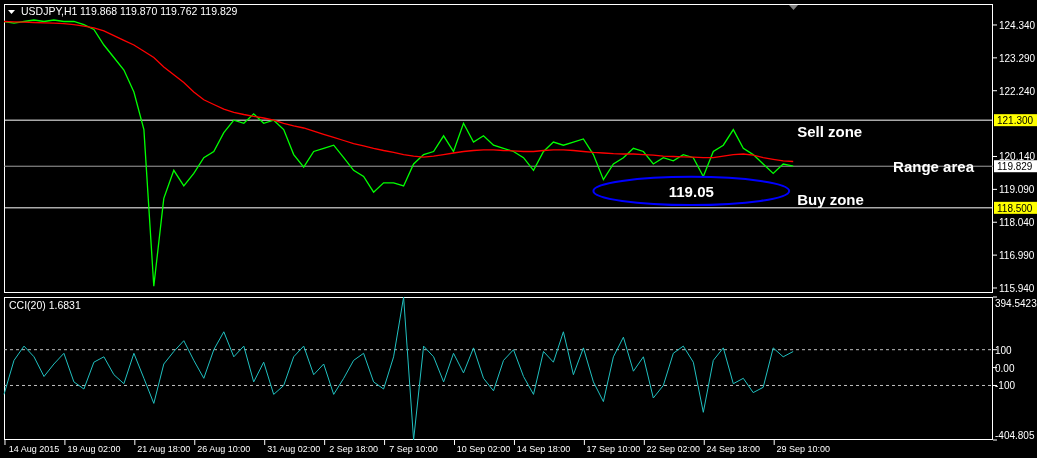 The image size is (1037, 458). Describe the element at coordinates (483, 449) in the screenshot. I see `axis-label: 10 Sep 02:00` at that location.